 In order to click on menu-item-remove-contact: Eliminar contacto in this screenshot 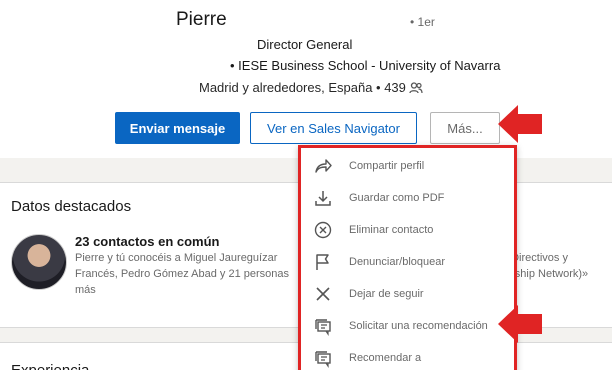, I will do `click(413, 230)`.